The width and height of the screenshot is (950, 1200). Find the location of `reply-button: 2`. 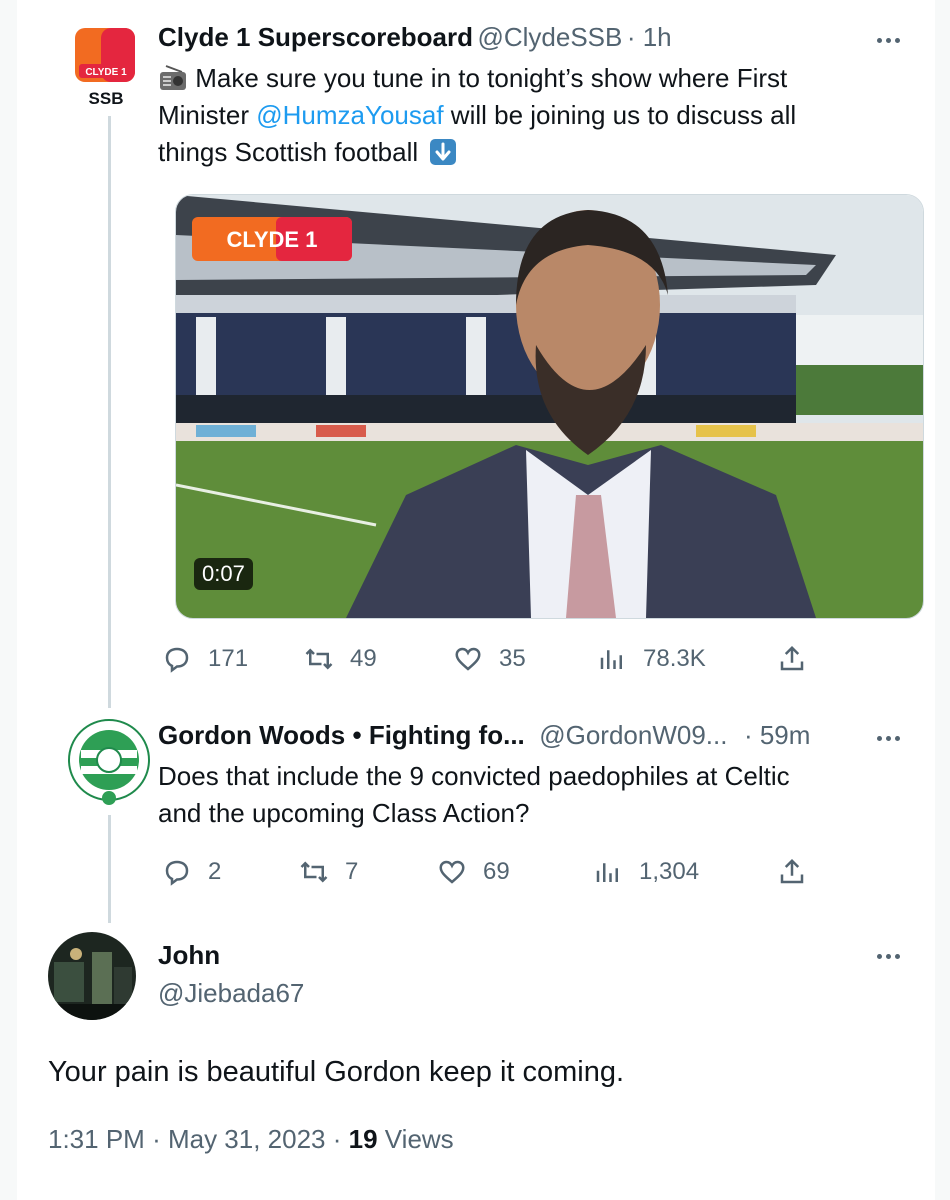

reply-button: 2 is located at coordinates (191, 872).